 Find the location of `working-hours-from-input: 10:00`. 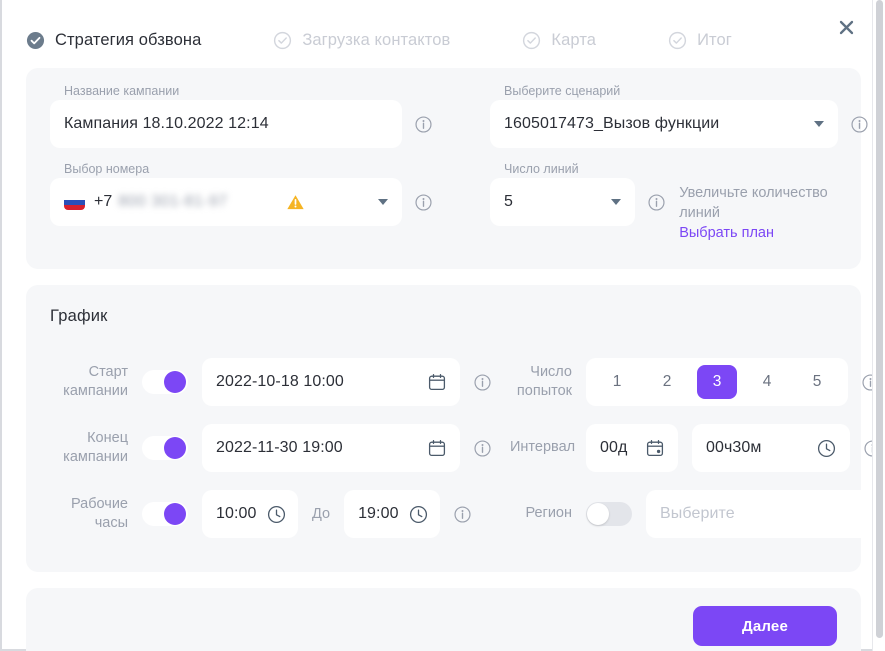

working-hours-from-input: 10:00 is located at coordinates (250, 514).